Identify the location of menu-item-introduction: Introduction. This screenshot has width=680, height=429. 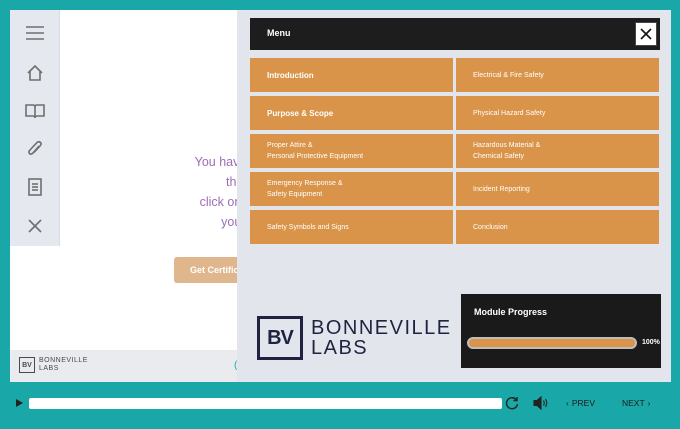
(351, 75).